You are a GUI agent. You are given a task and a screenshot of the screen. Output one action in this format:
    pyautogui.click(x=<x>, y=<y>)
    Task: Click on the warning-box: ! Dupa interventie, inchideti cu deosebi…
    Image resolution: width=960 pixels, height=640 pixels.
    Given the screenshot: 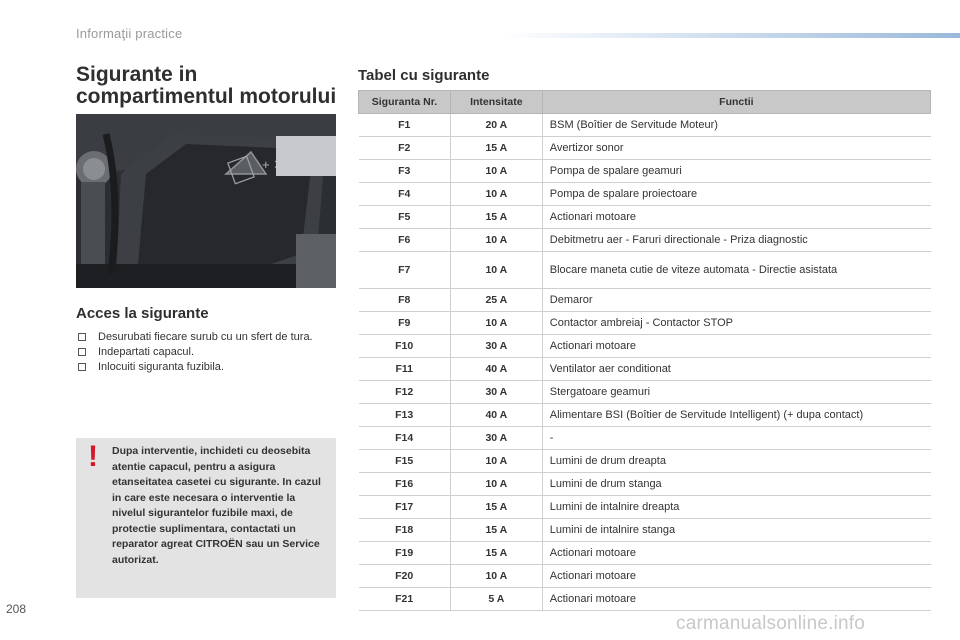 What is the action you would take?
    pyautogui.click(x=206, y=518)
    